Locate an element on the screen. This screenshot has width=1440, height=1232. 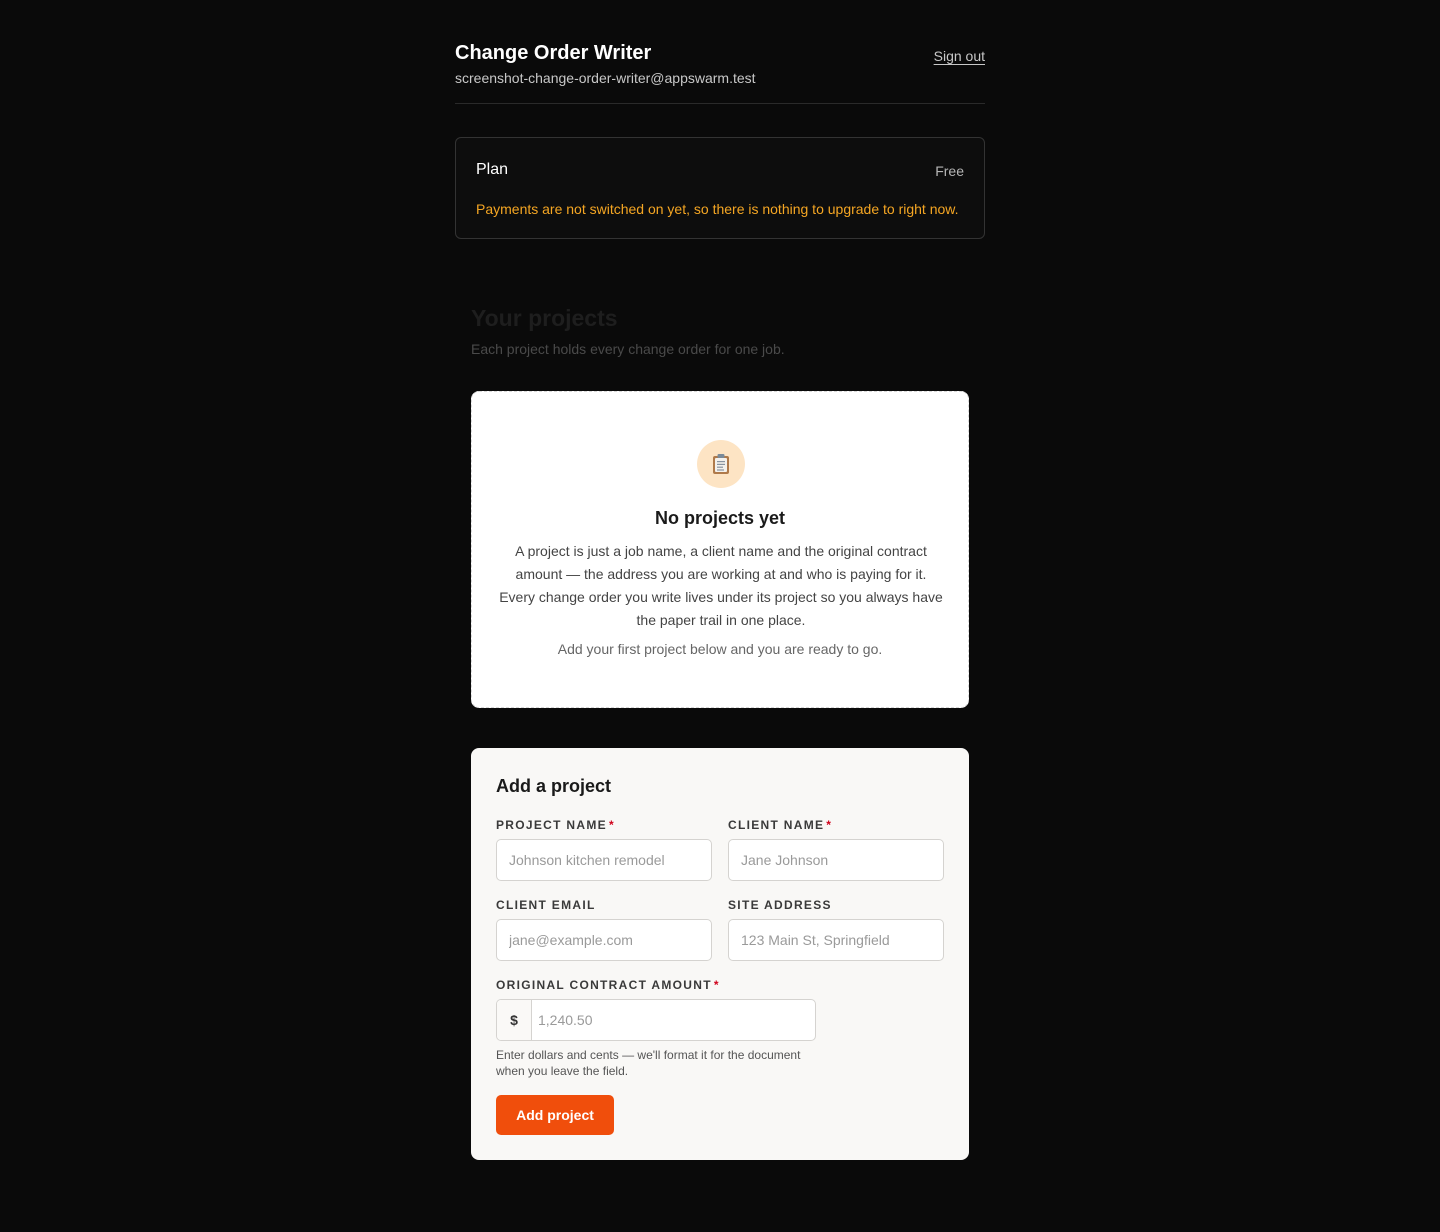
sign-out-link: Sign out is located at coordinates (959, 56).